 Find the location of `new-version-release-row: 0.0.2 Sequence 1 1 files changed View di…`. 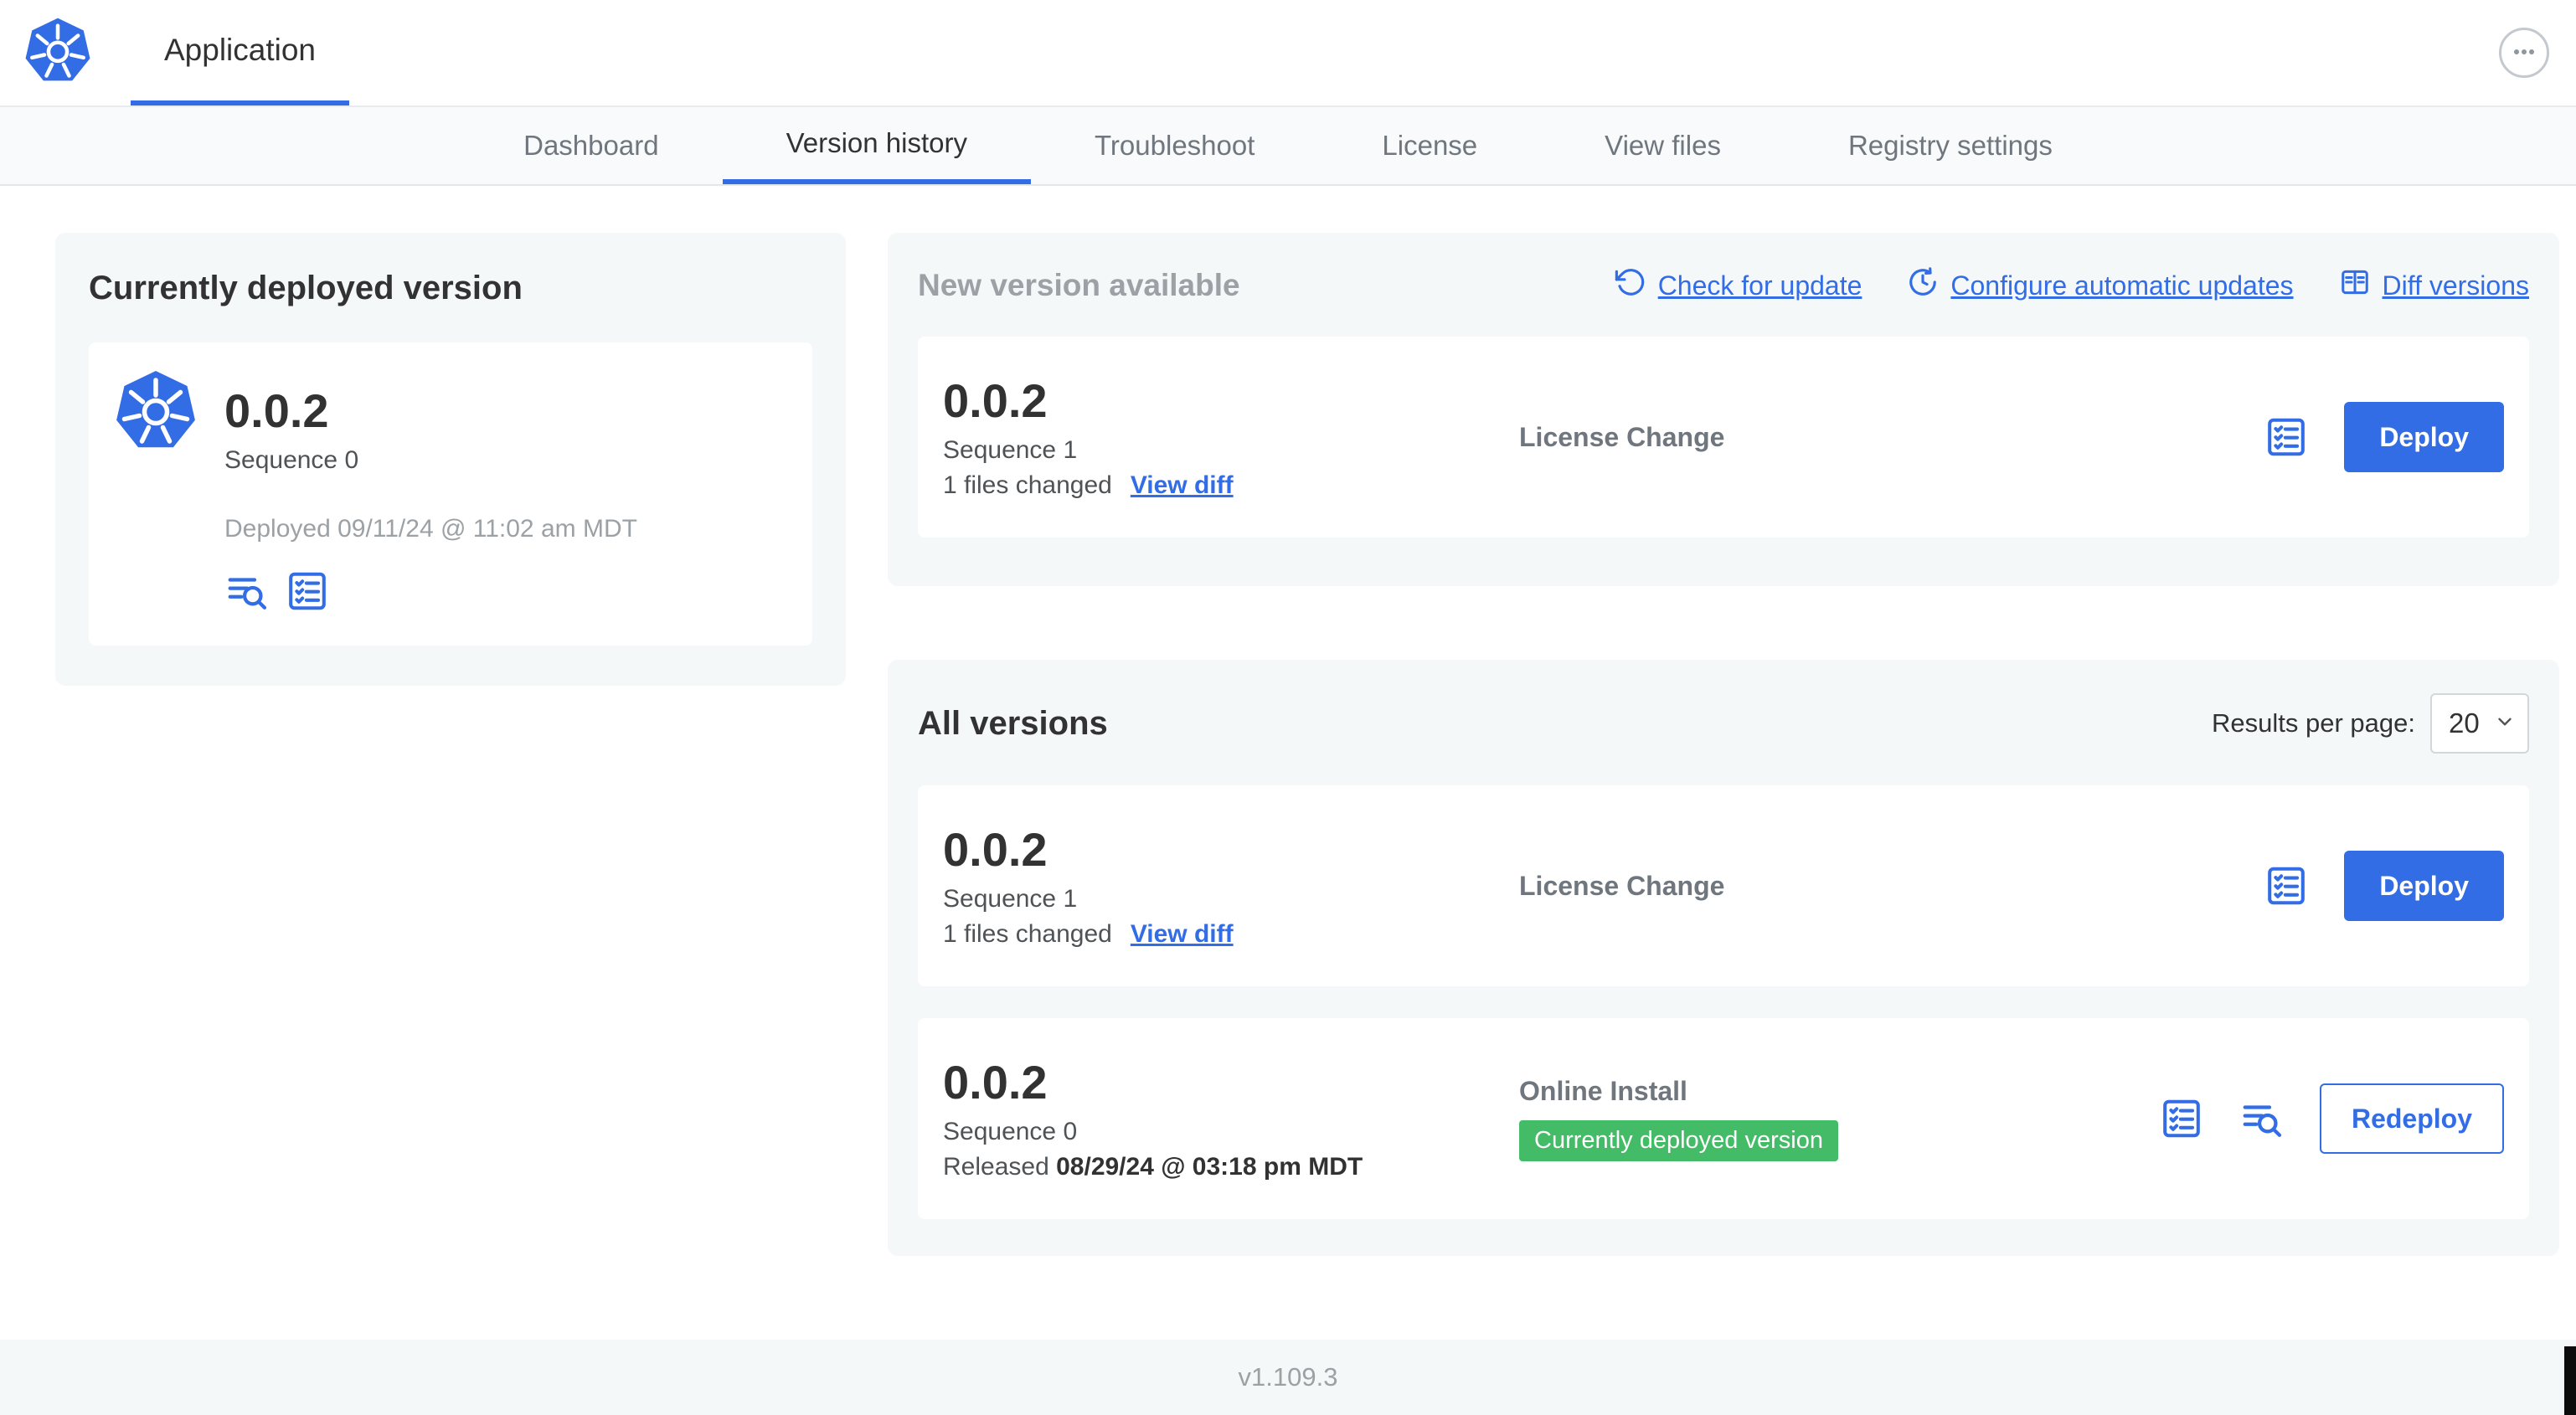

new-version-release-row: 0.0.2 Sequence 1 1 files changed View di… is located at coordinates (1723, 437).